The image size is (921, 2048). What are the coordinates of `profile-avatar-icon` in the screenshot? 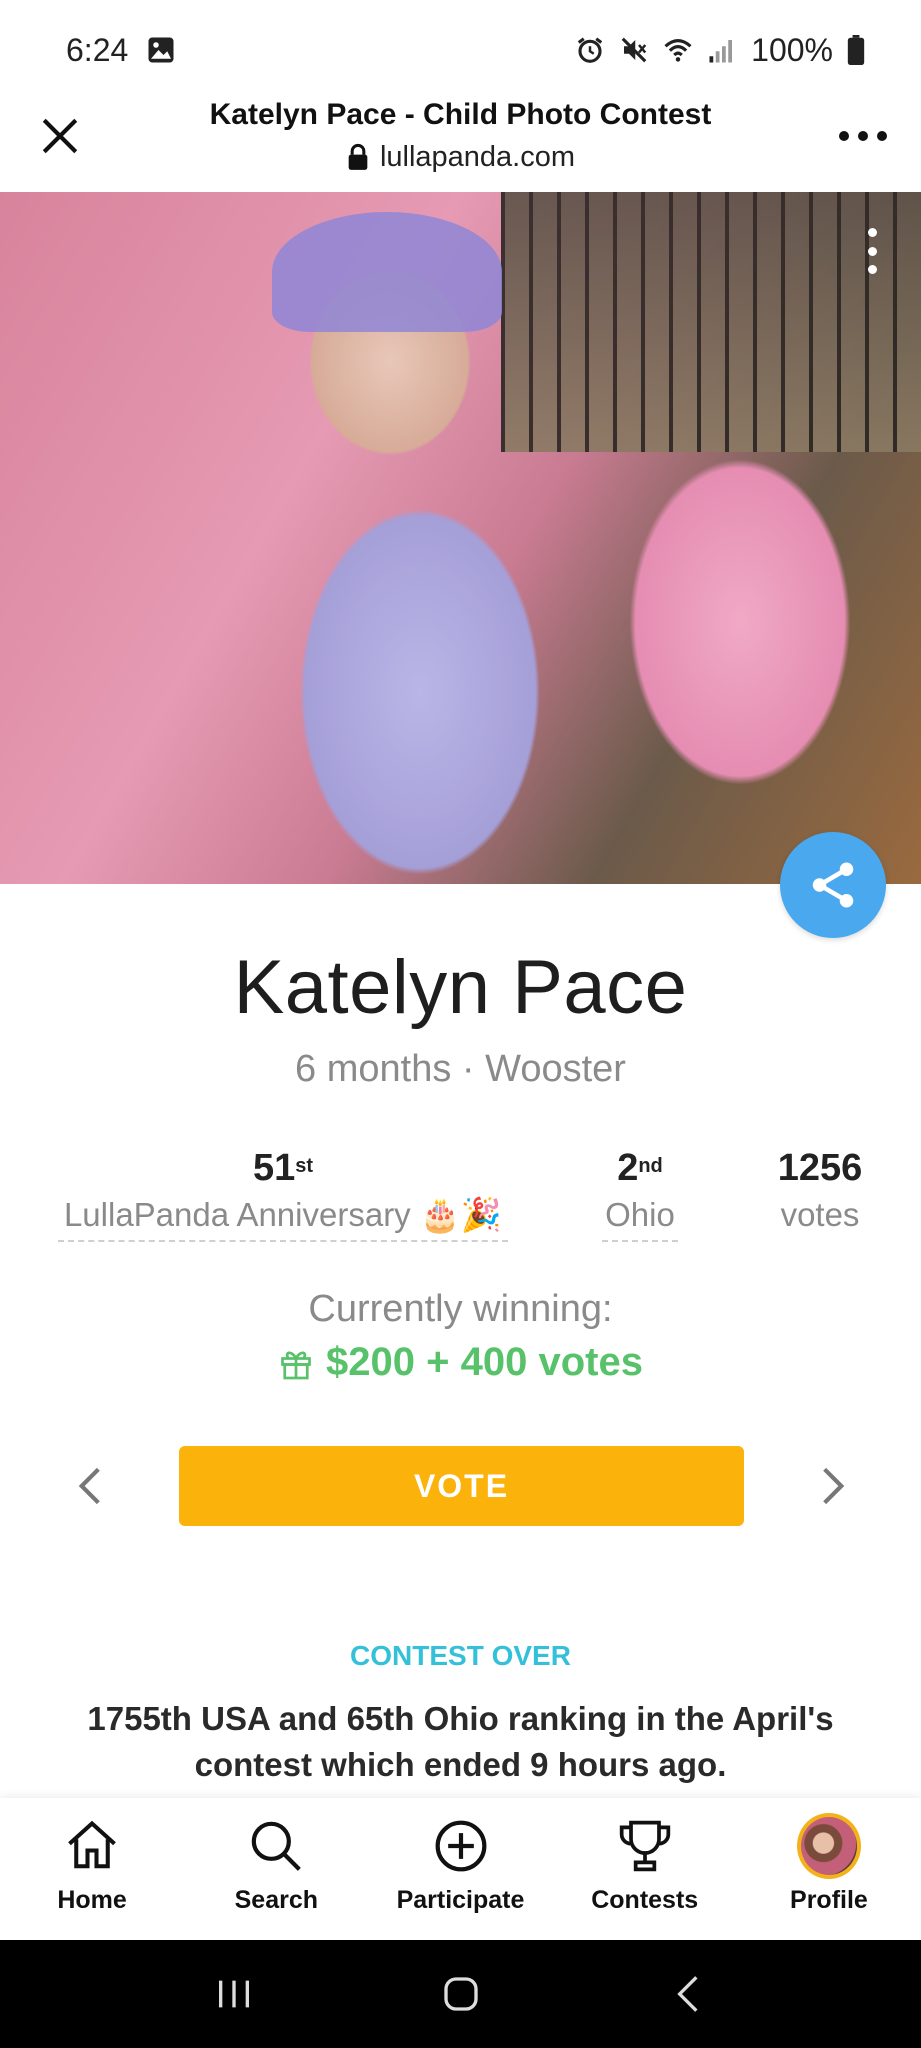 It's located at (828, 1846).